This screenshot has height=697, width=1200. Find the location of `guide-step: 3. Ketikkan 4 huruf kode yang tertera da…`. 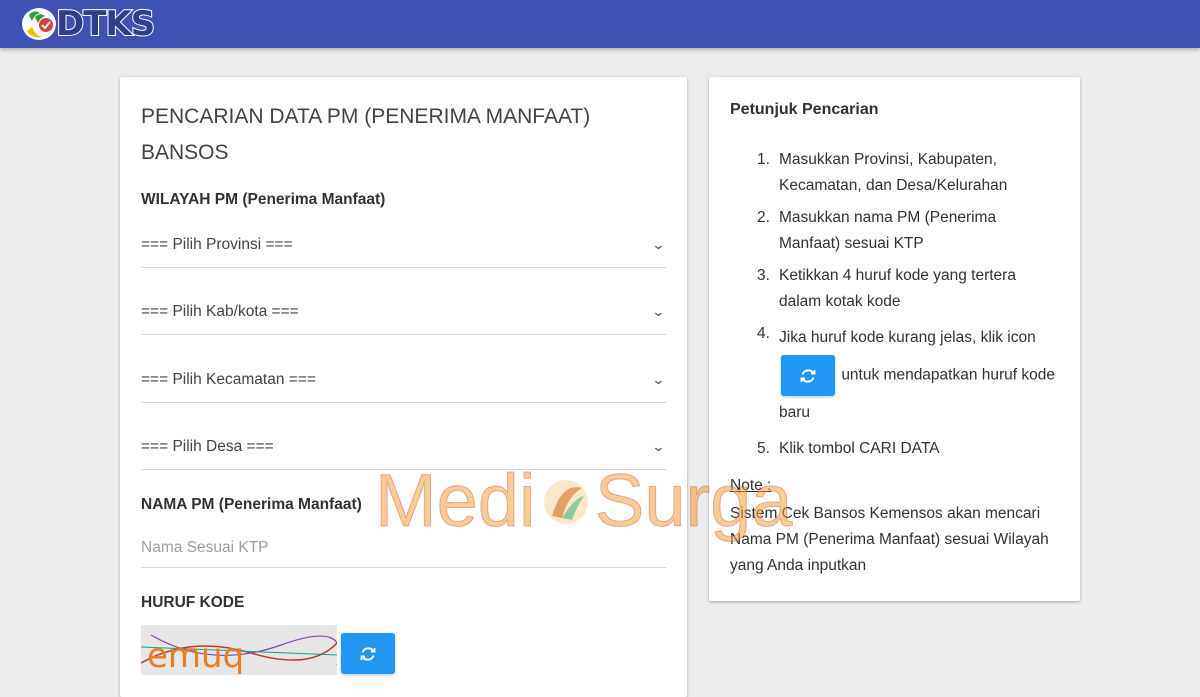

guide-step: 3. Ketikkan 4 huruf kode yang tertera da… is located at coordinates (886, 288).